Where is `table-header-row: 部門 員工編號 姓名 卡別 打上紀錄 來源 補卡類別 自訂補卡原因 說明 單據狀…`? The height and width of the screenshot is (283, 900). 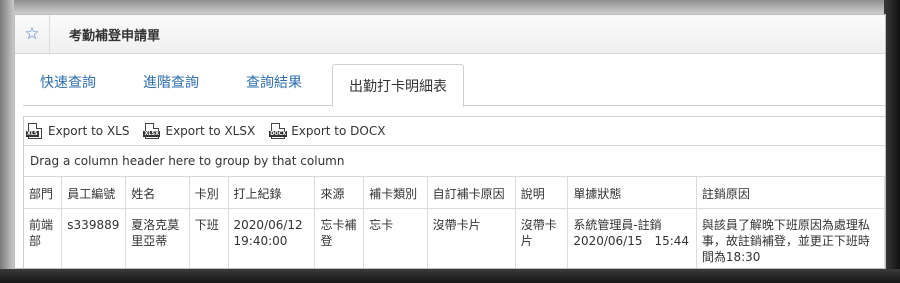 table-header-row: 部門 員工編號 姓名 卡別 打上紀錄 來源 補卡類別 自訂補卡原因 說明 單據狀… is located at coordinates (454, 193).